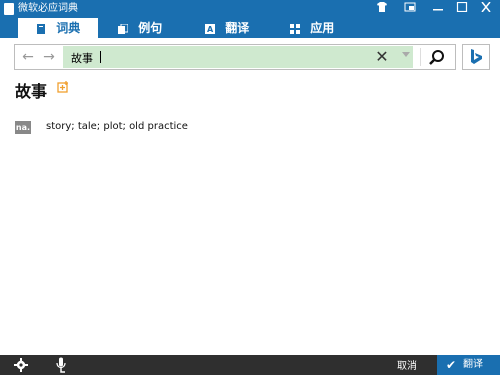 The height and width of the screenshot is (375, 500). I want to click on cancel-button: 取消, so click(401, 364).